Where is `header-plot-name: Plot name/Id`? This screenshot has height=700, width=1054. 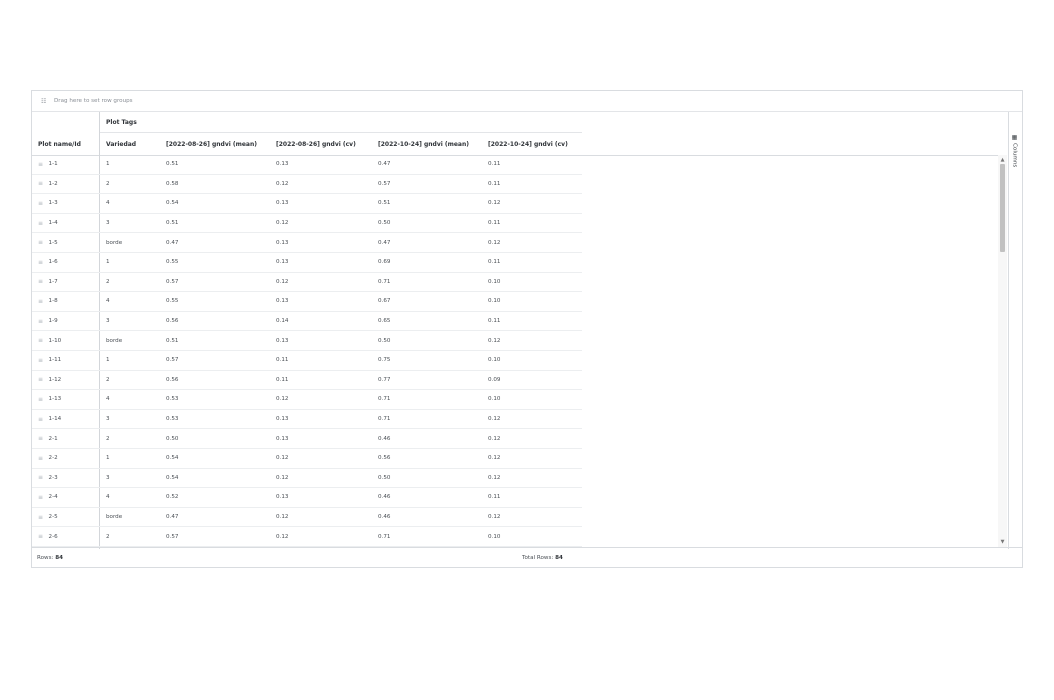 header-plot-name: Plot name/Id is located at coordinates (66, 144).